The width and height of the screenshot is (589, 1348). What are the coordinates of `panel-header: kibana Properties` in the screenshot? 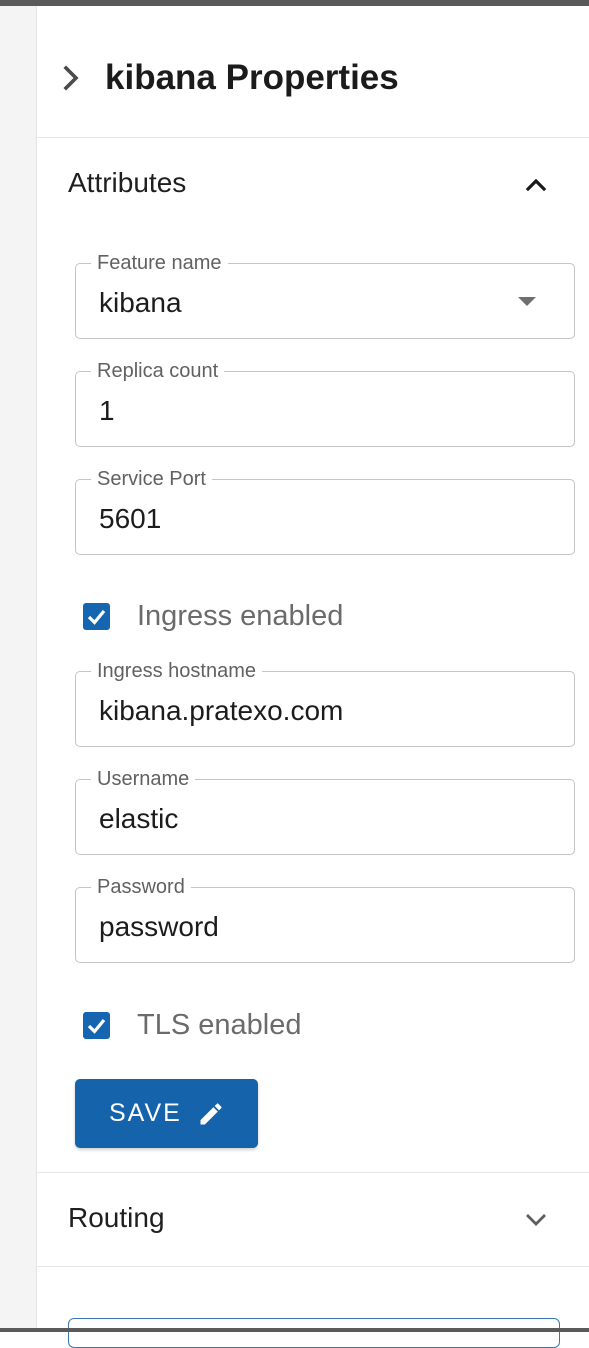 It's located at (313, 72).